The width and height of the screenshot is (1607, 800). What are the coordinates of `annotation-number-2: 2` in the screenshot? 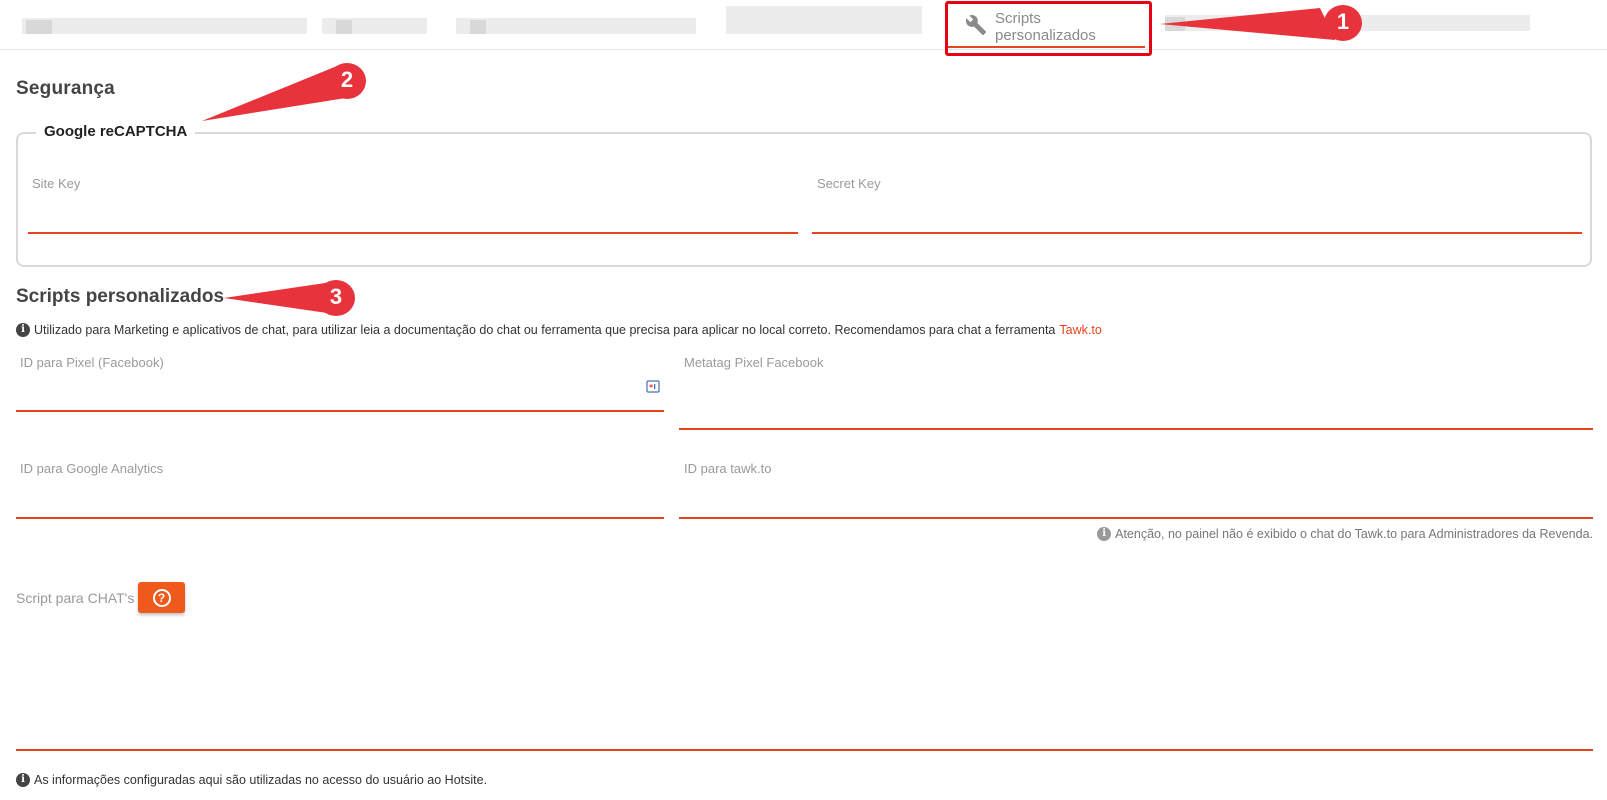 It's located at (347, 79).